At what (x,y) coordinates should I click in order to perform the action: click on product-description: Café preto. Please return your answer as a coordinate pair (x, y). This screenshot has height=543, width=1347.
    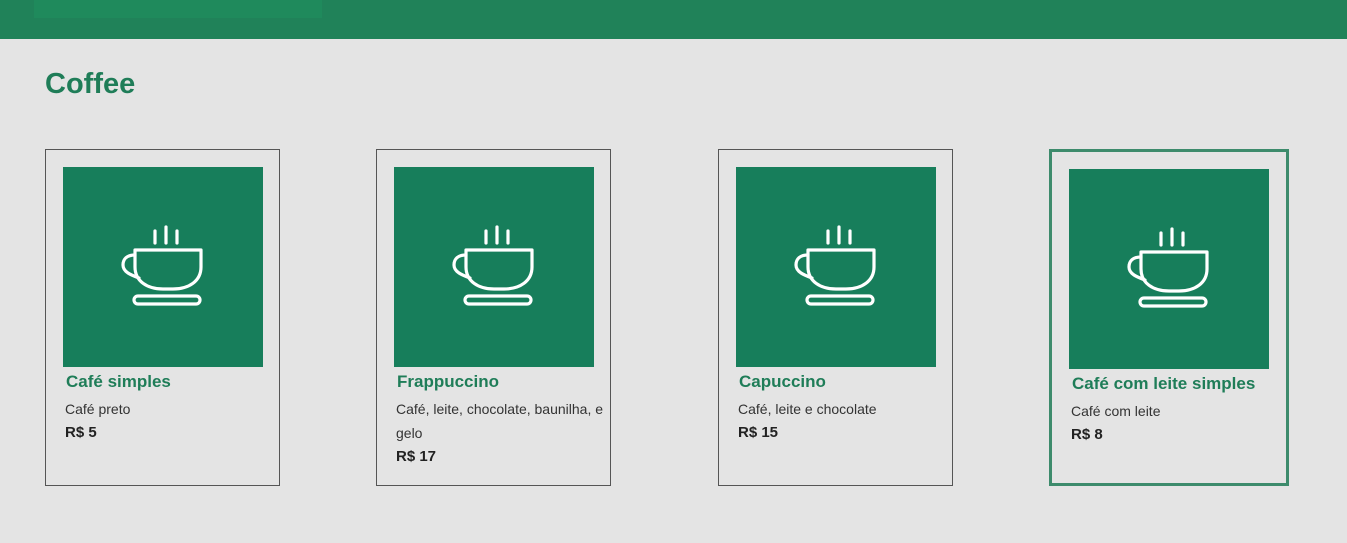
    Looking at the image, I should click on (98, 409).